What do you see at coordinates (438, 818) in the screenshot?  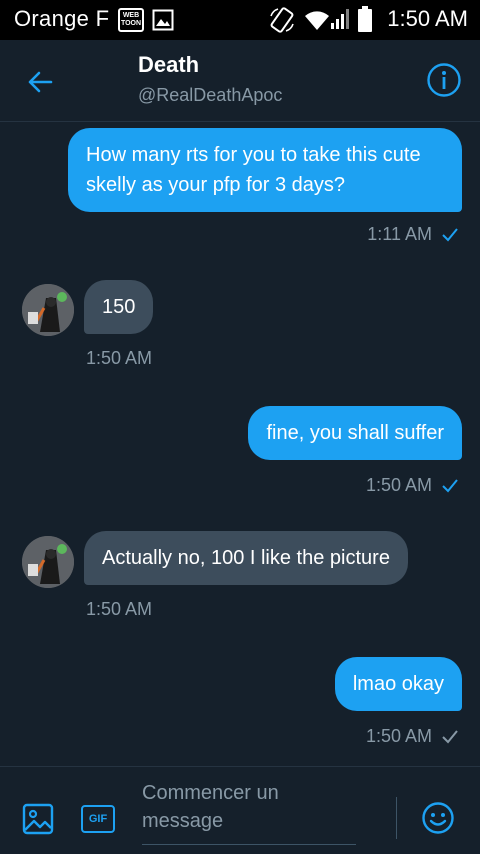 I see `emoji-icon` at bounding box center [438, 818].